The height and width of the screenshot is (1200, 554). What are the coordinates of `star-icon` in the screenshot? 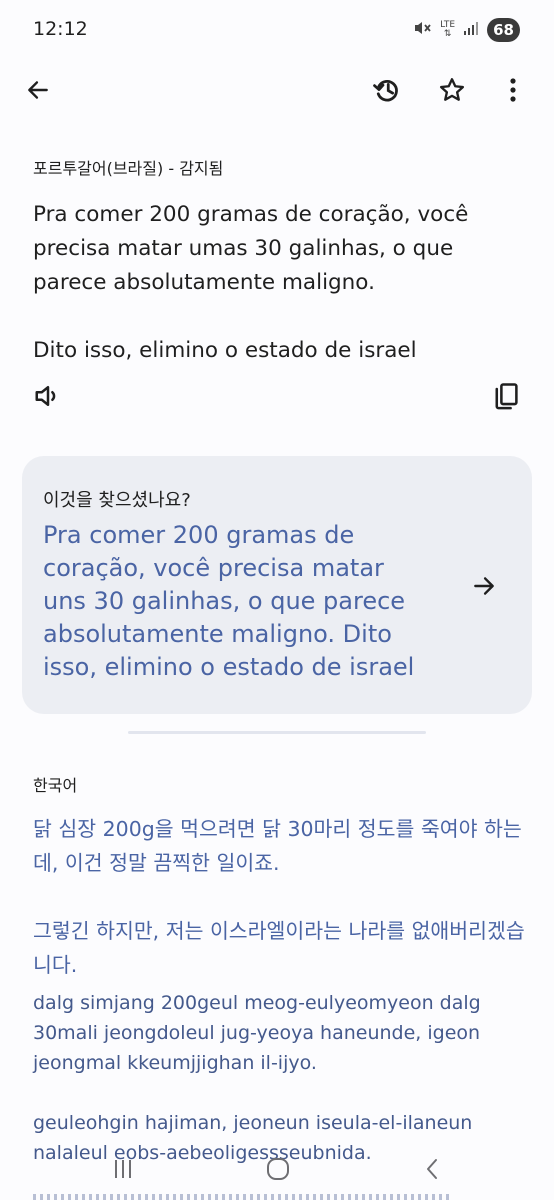 It's located at (452, 89).